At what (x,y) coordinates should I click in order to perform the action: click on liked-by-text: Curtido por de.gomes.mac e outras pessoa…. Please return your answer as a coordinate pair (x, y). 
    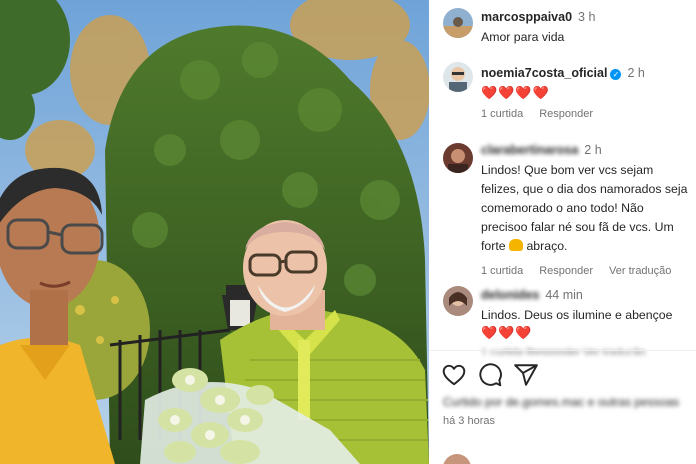
    Looking at the image, I should click on (561, 402).